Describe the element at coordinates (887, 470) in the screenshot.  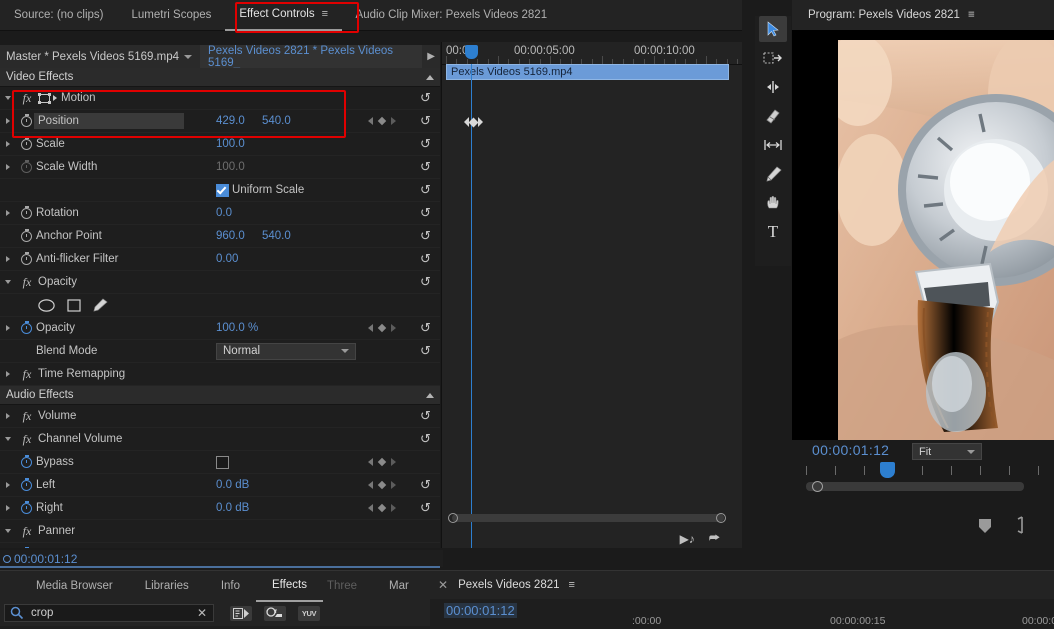
I see `program-playhead` at that location.